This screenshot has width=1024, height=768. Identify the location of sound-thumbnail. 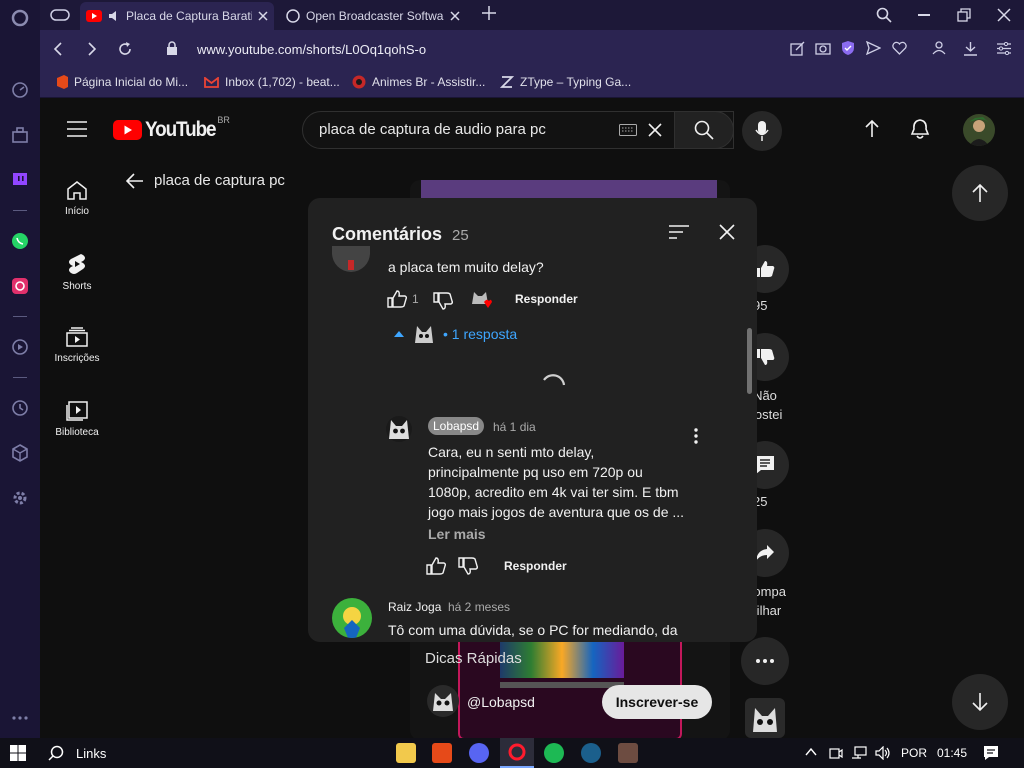
(765, 718).